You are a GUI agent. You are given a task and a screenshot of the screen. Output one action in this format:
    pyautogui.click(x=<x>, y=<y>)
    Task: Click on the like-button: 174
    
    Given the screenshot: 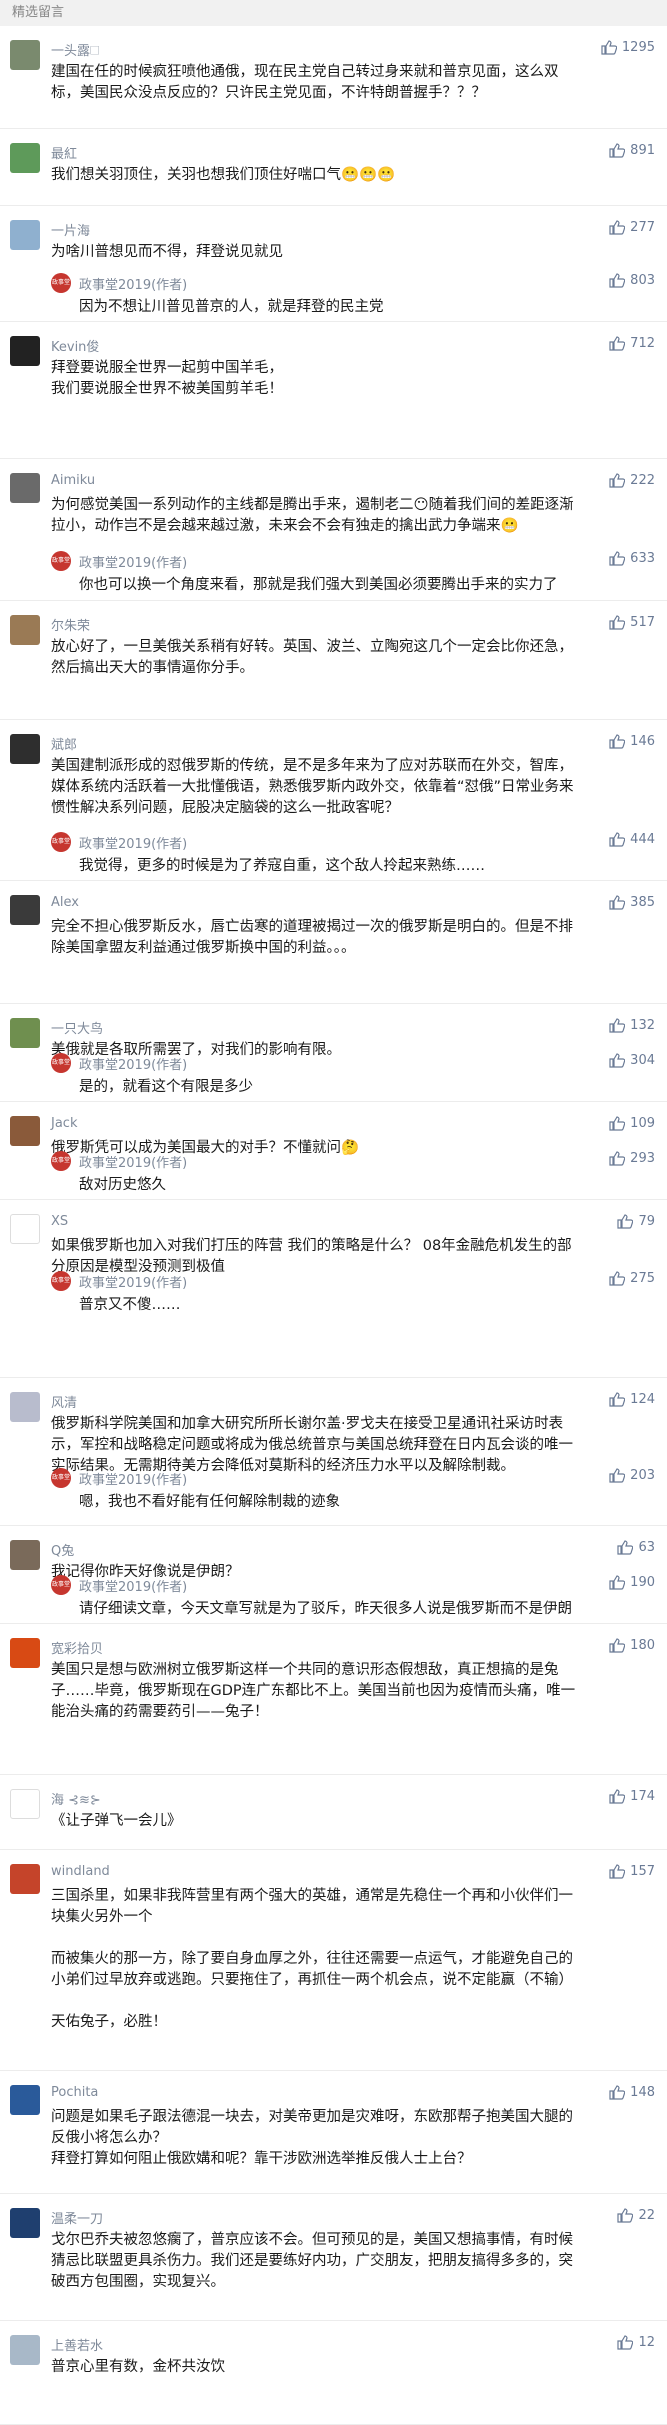 What is the action you would take?
    pyautogui.click(x=632, y=1796)
    